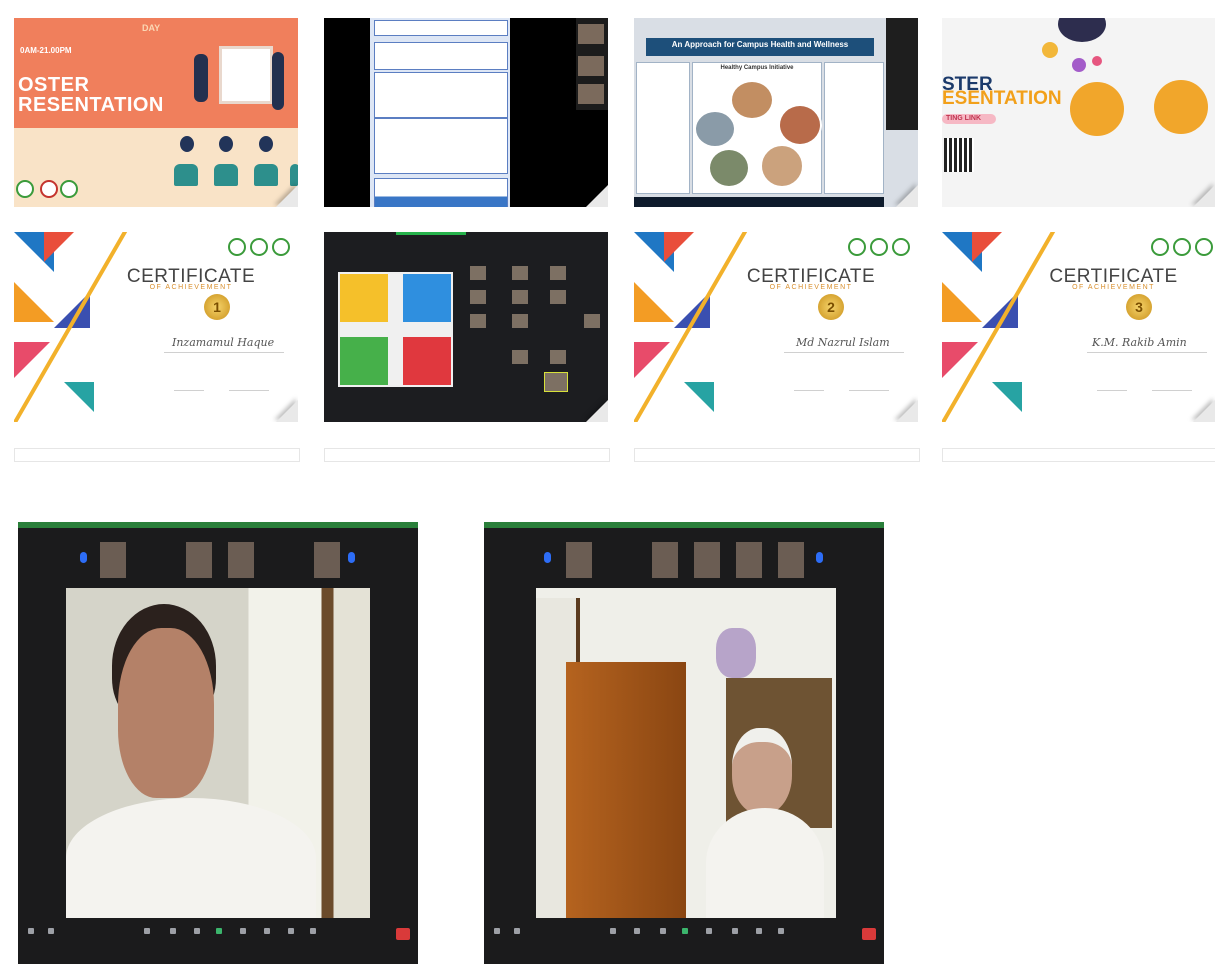  Describe the element at coordinates (278, 81) in the screenshot. I see `presenter-illustration` at that location.